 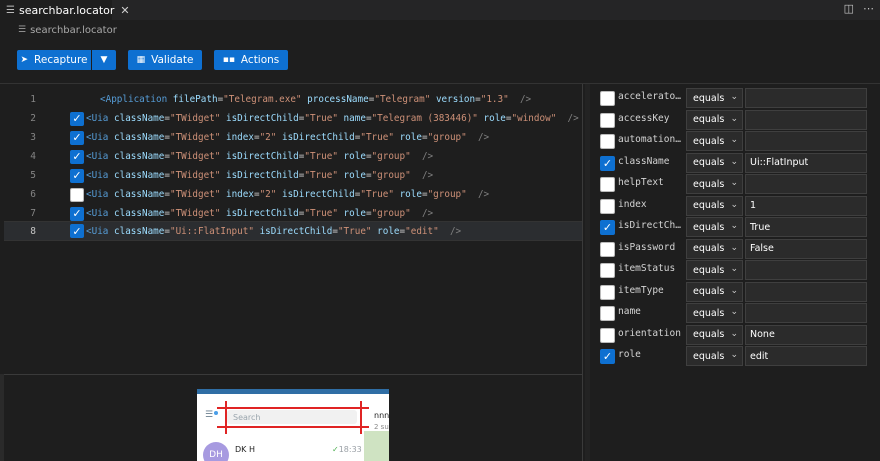 I want to click on xml-attribute-value: "Telegram (383446)", so click(x=424, y=118).